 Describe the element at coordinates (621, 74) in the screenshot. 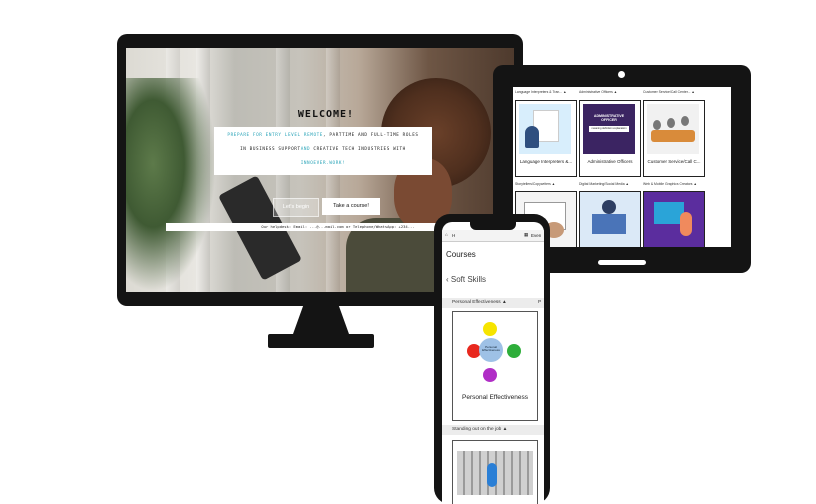

I see `camera-icon` at that location.